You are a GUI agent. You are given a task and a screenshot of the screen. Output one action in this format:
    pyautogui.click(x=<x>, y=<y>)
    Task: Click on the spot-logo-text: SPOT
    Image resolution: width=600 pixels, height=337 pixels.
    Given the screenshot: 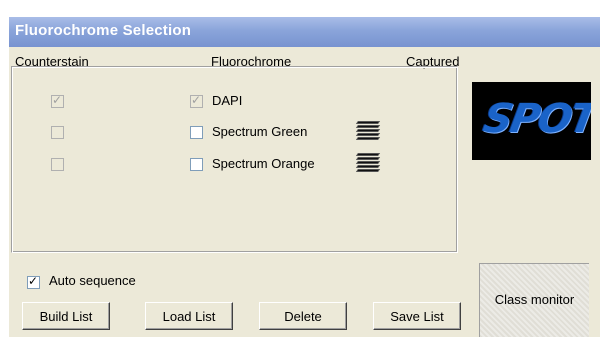 What is the action you would take?
    pyautogui.click(x=535, y=119)
    